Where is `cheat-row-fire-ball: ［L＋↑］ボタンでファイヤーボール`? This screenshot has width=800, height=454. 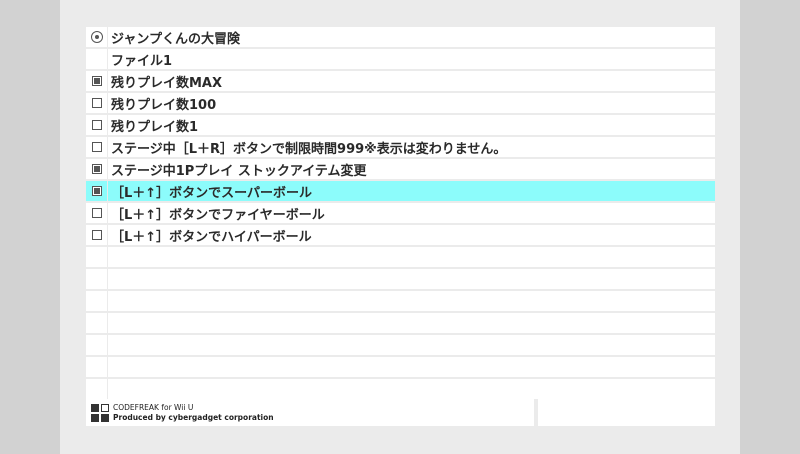
cheat-row-fire-ball: ［L＋↑］ボタンでファイヤーボール is located at coordinates (400, 213).